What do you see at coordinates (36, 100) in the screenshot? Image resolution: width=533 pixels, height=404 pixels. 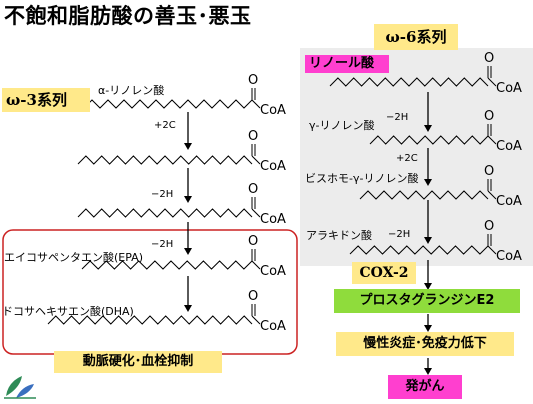 I see `omega3-header-text: ω-3系列` at bounding box center [36, 100].